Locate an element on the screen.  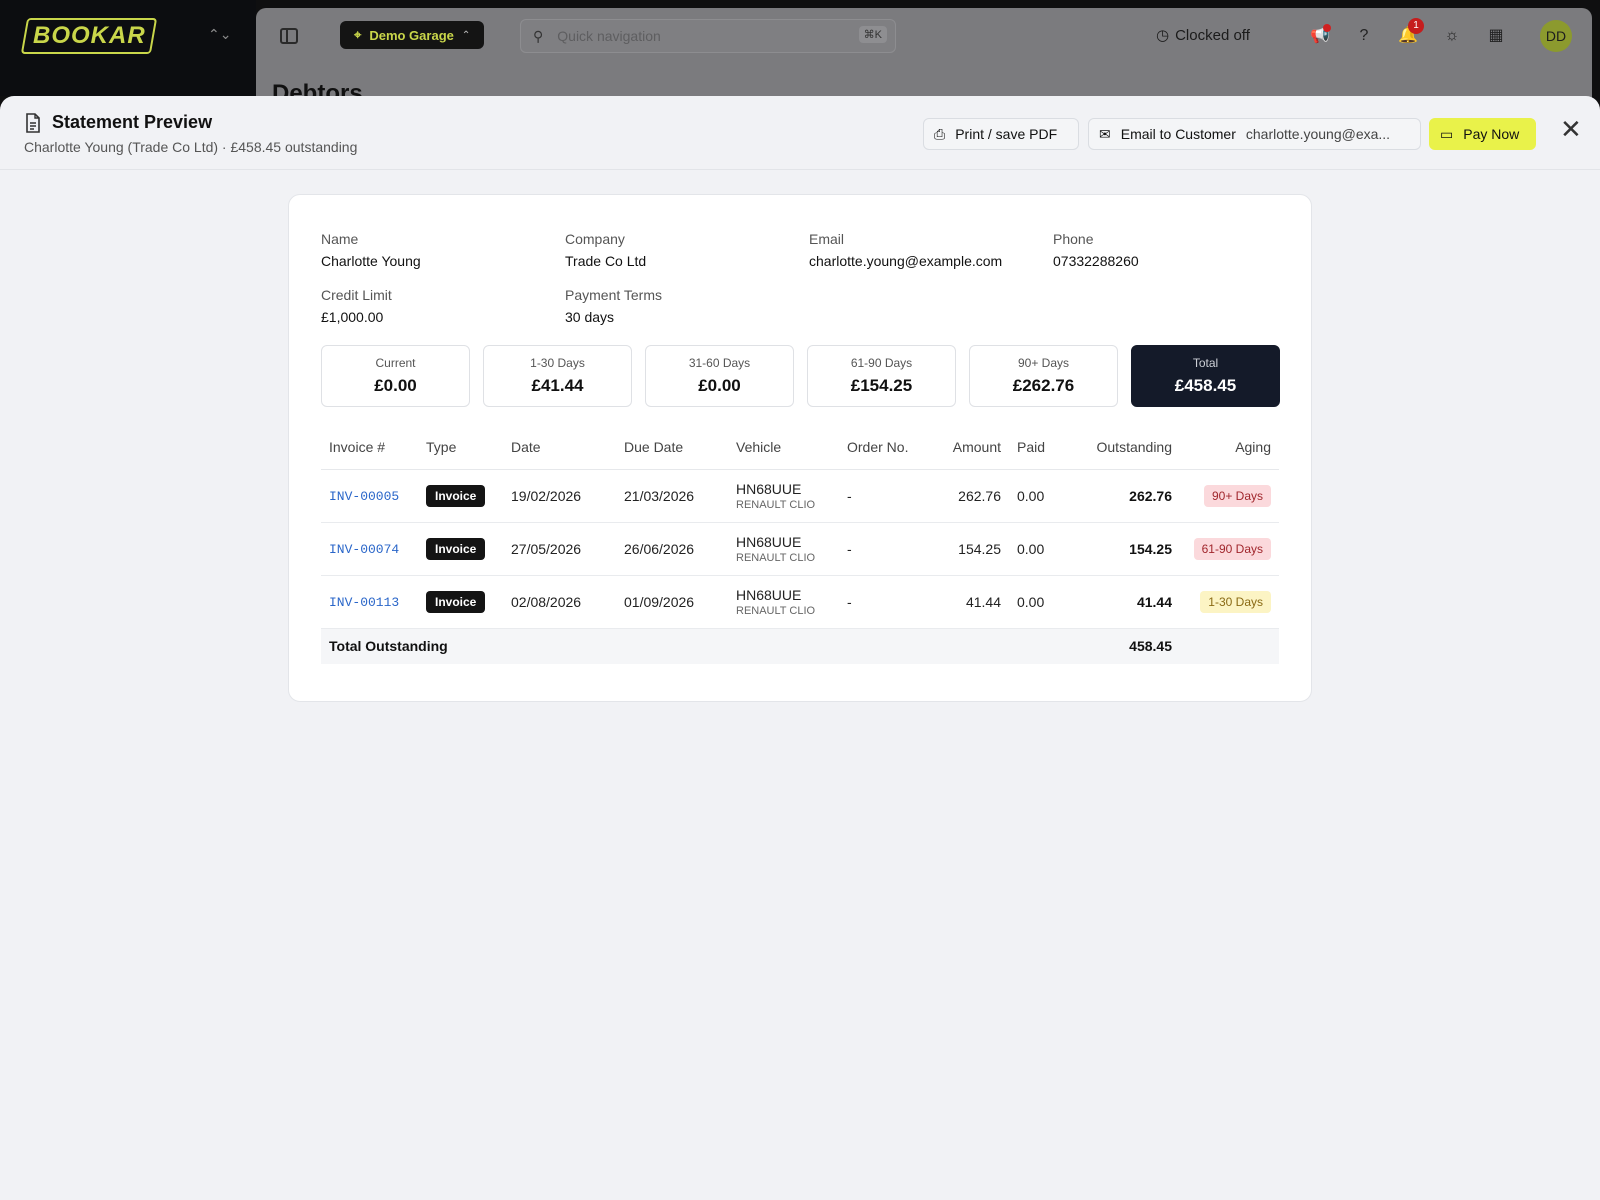
app-sidebar: BOOKAR ⌃⌄ is located at coordinates (128, 48).